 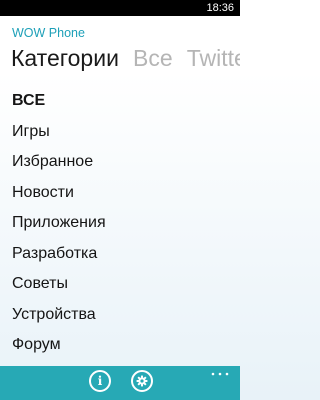 What do you see at coordinates (125, 59) in the screenshot?
I see `pivot-header: Категории Все Twitter` at bounding box center [125, 59].